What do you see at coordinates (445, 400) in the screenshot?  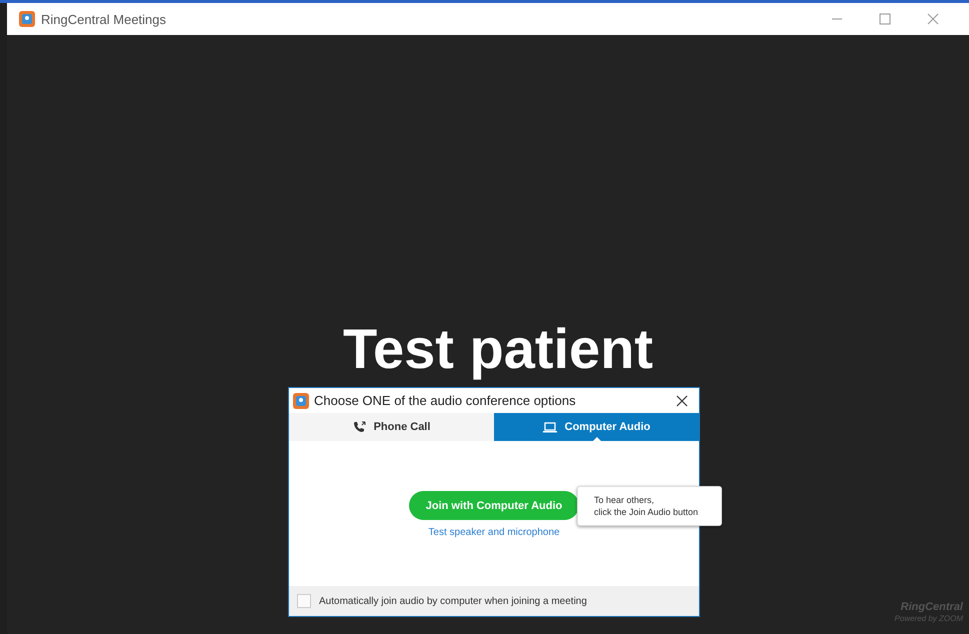 I see `dialog-title: Choose ONE of the audio conference options` at bounding box center [445, 400].